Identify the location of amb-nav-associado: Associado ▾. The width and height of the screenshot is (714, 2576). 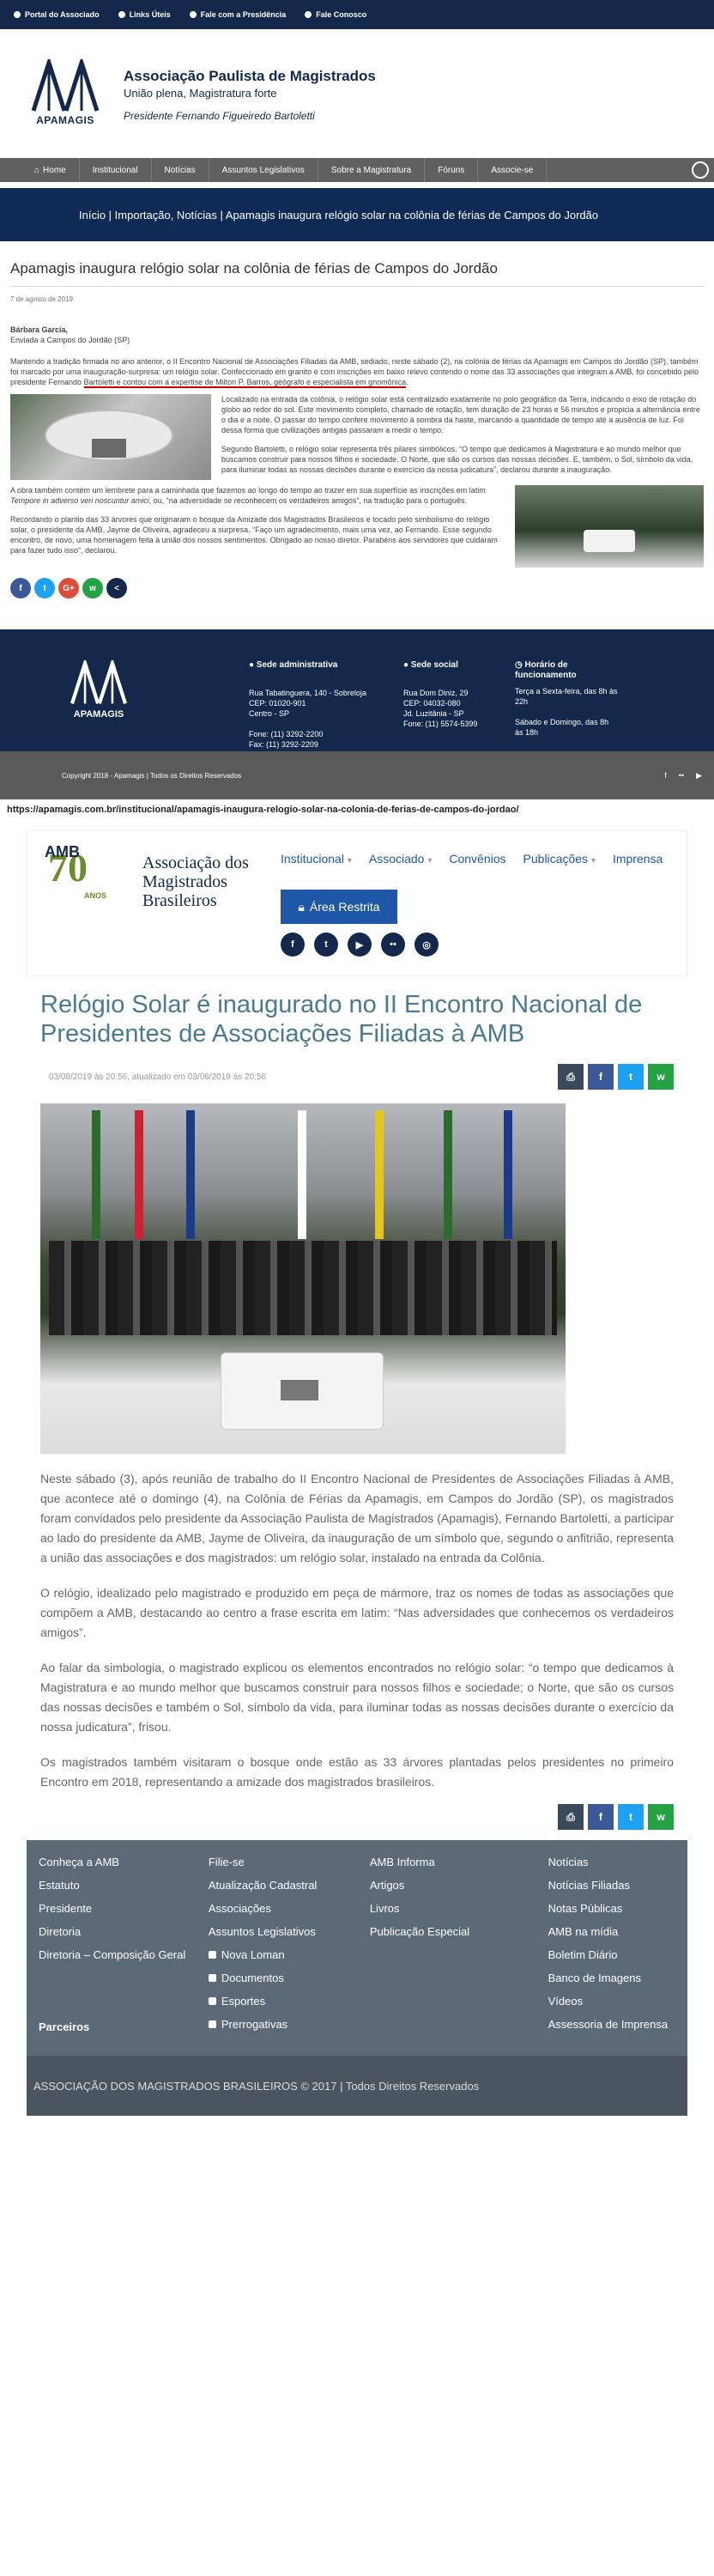
(401, 859).